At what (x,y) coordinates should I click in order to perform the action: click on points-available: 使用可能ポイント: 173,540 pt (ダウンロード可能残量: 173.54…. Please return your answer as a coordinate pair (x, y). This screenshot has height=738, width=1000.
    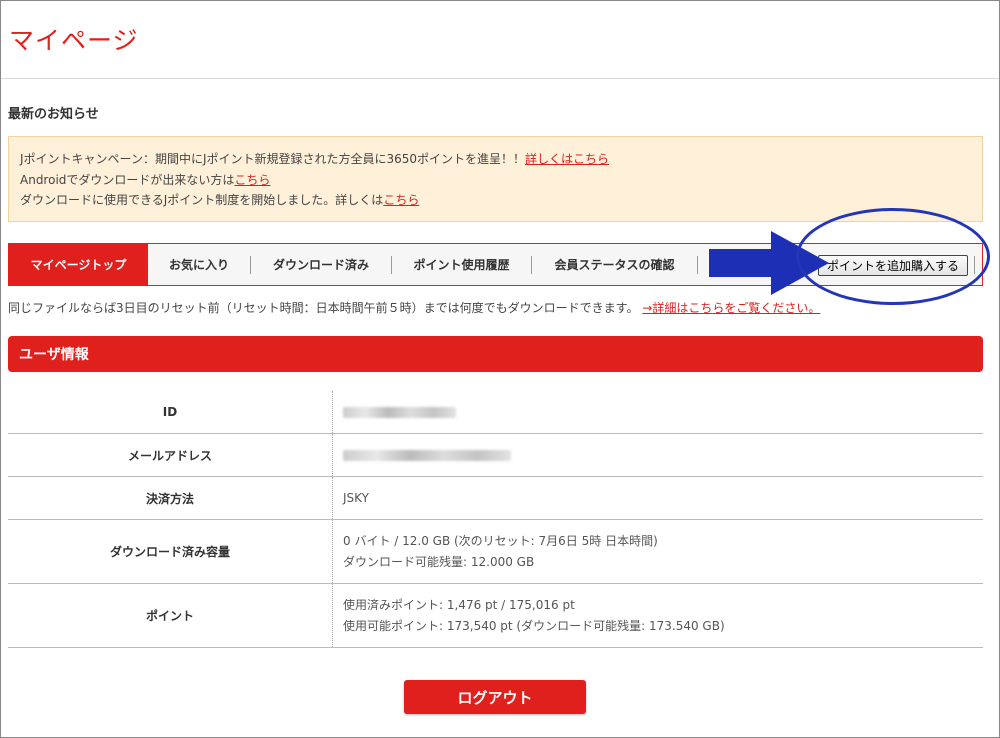
    Looking at the image, I should click on (534, 625).